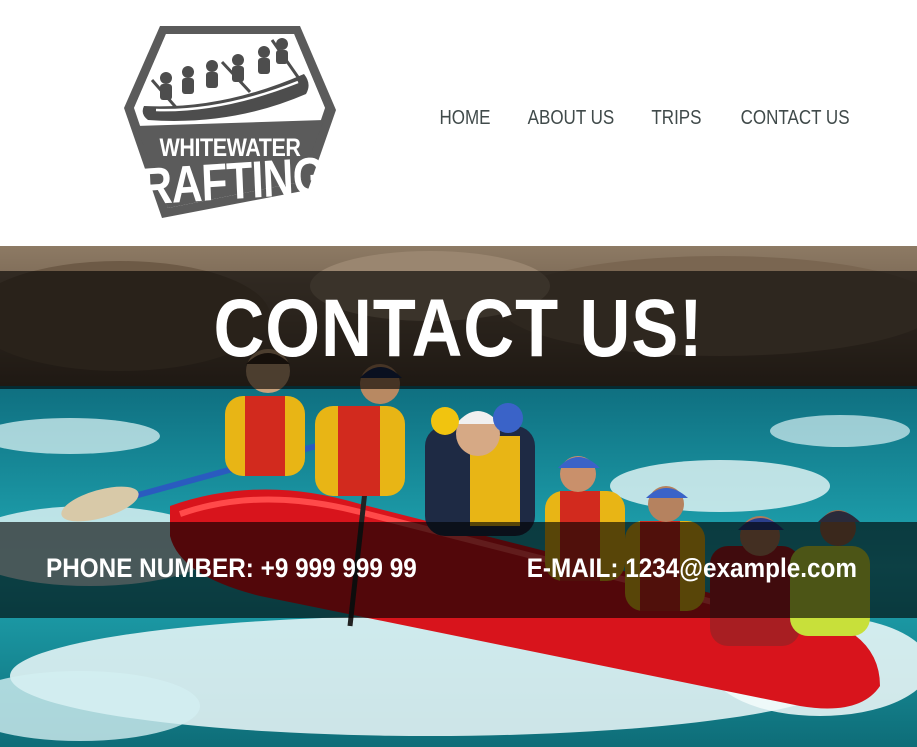 Image resolution: width=917 pixels, height=747 pixels. Describe the element at coordinates (676, 118) in the screenshot. I see `nav-trips: TRIPS` at that location.